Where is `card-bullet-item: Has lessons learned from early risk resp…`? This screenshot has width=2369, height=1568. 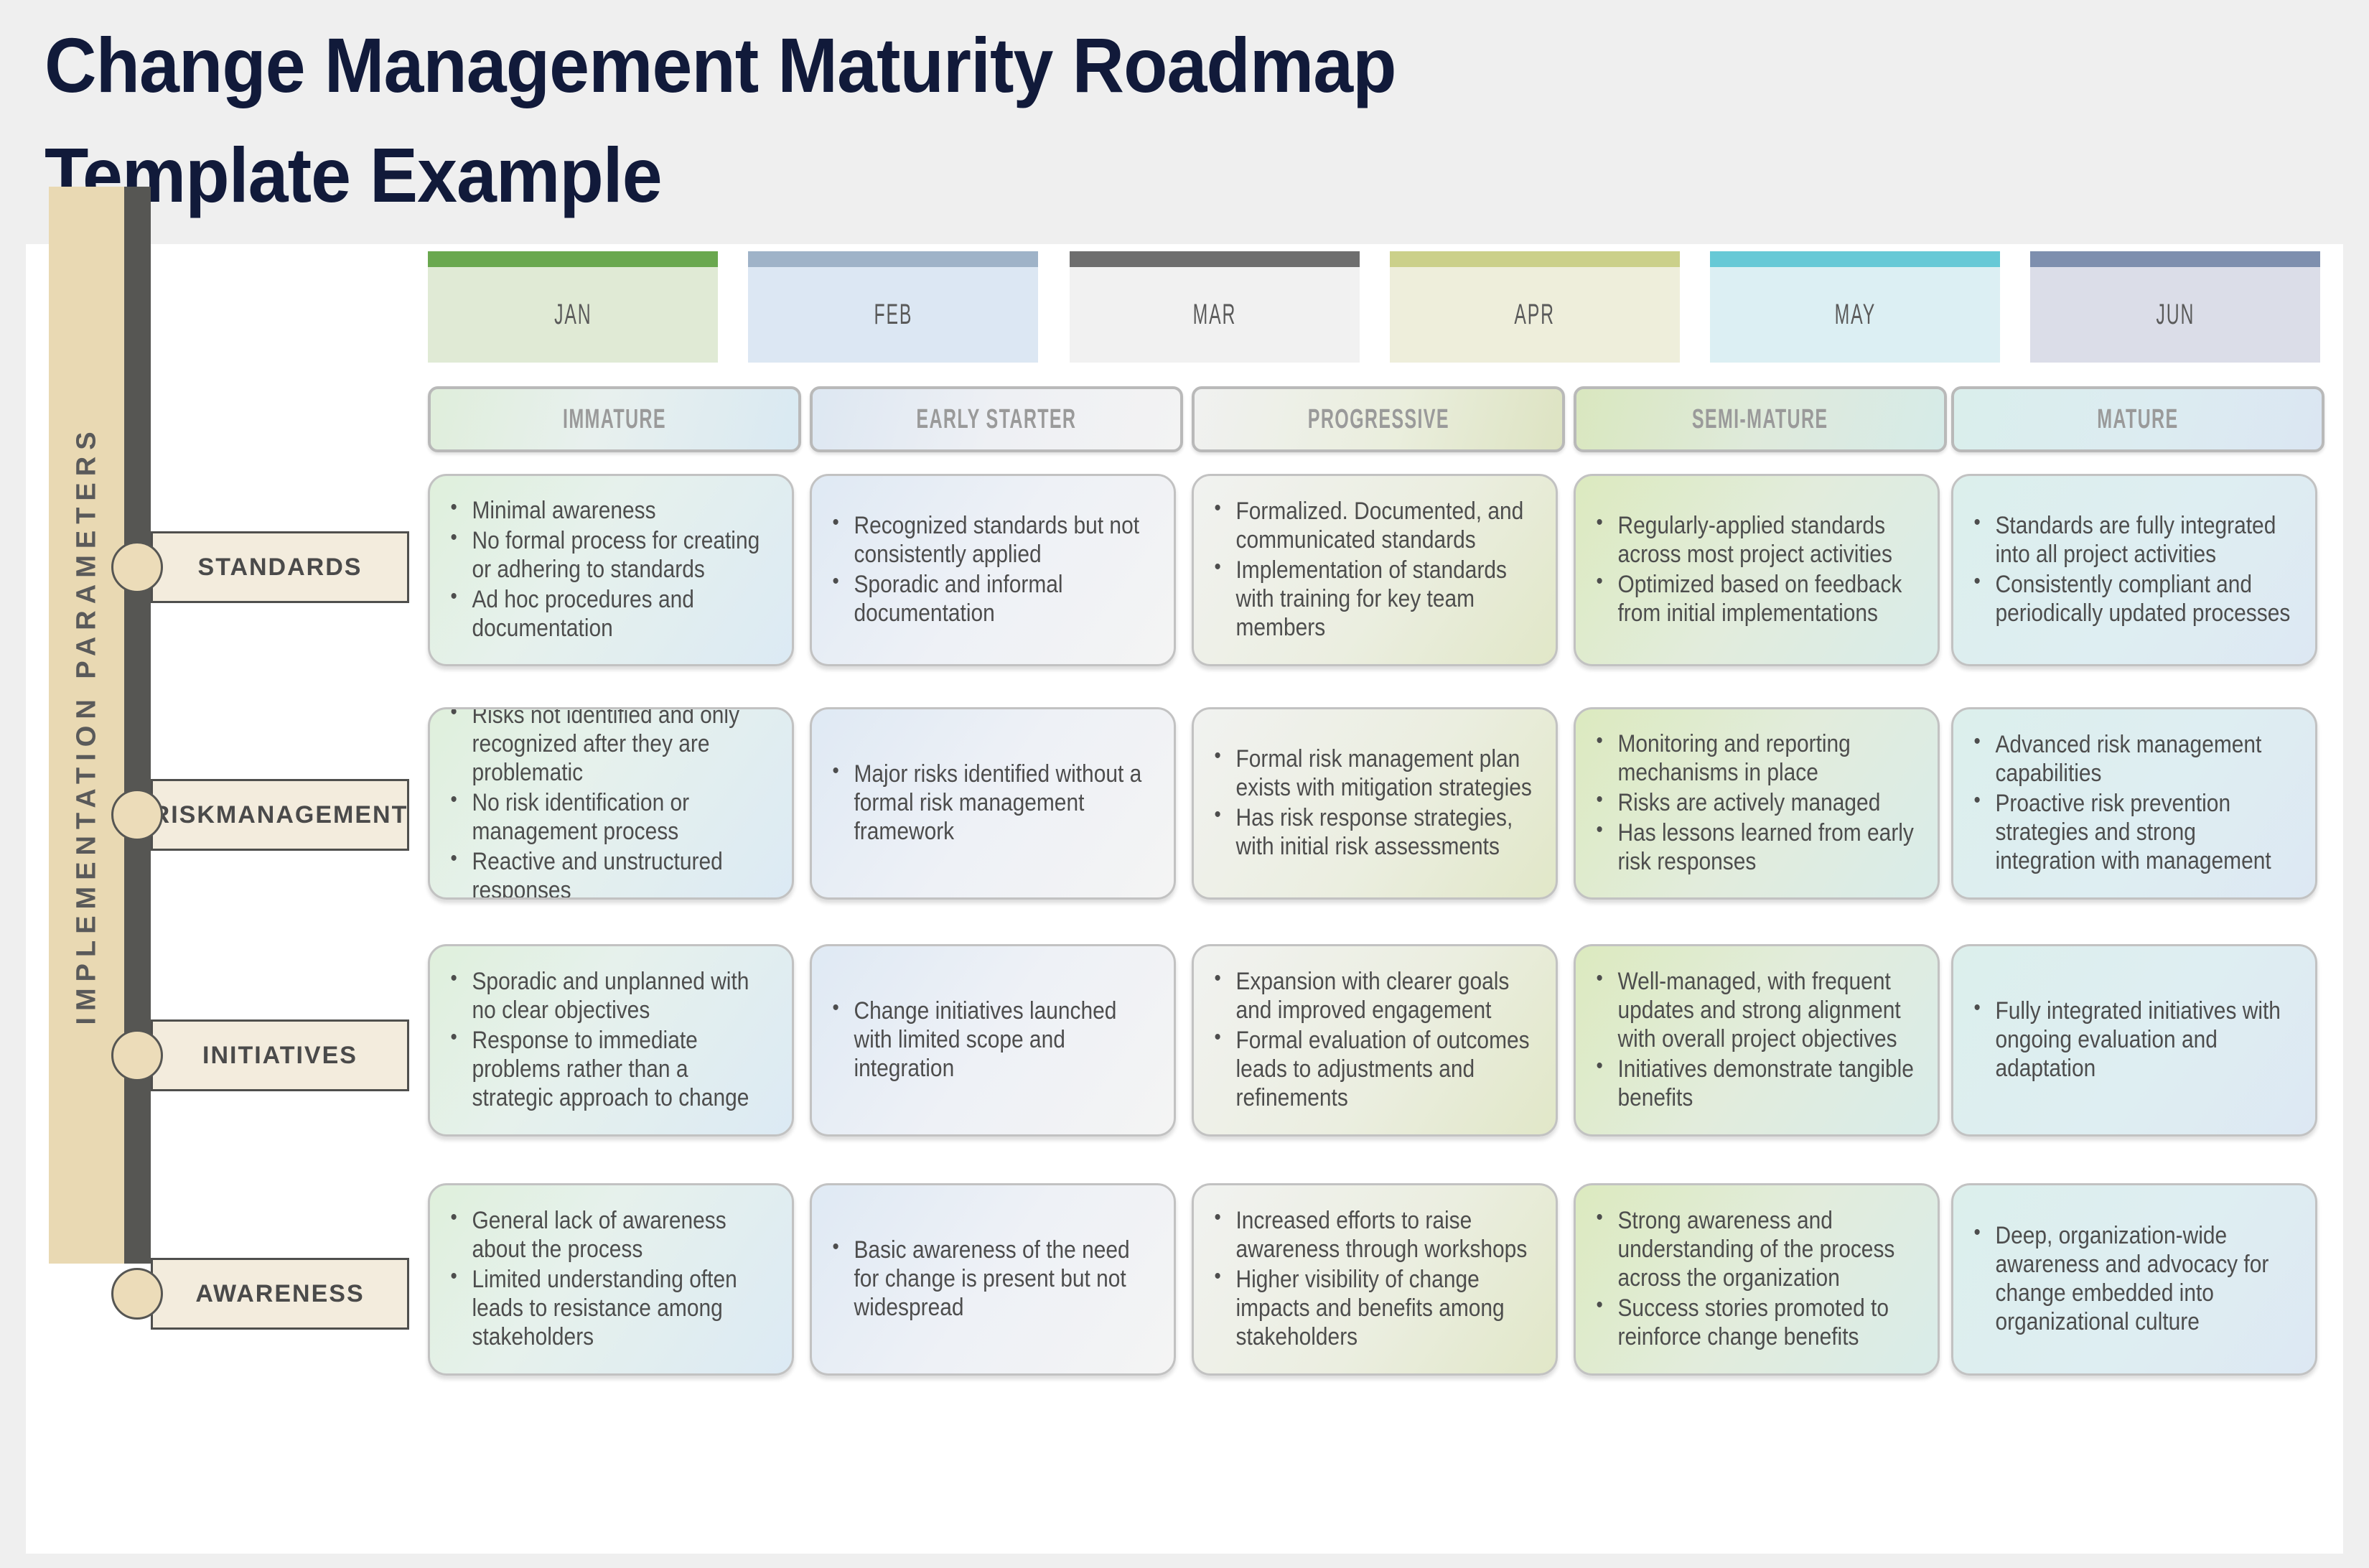
card-bullet-item: Has lessons learned from early risk resp… is located at coordinates (1753, 846).